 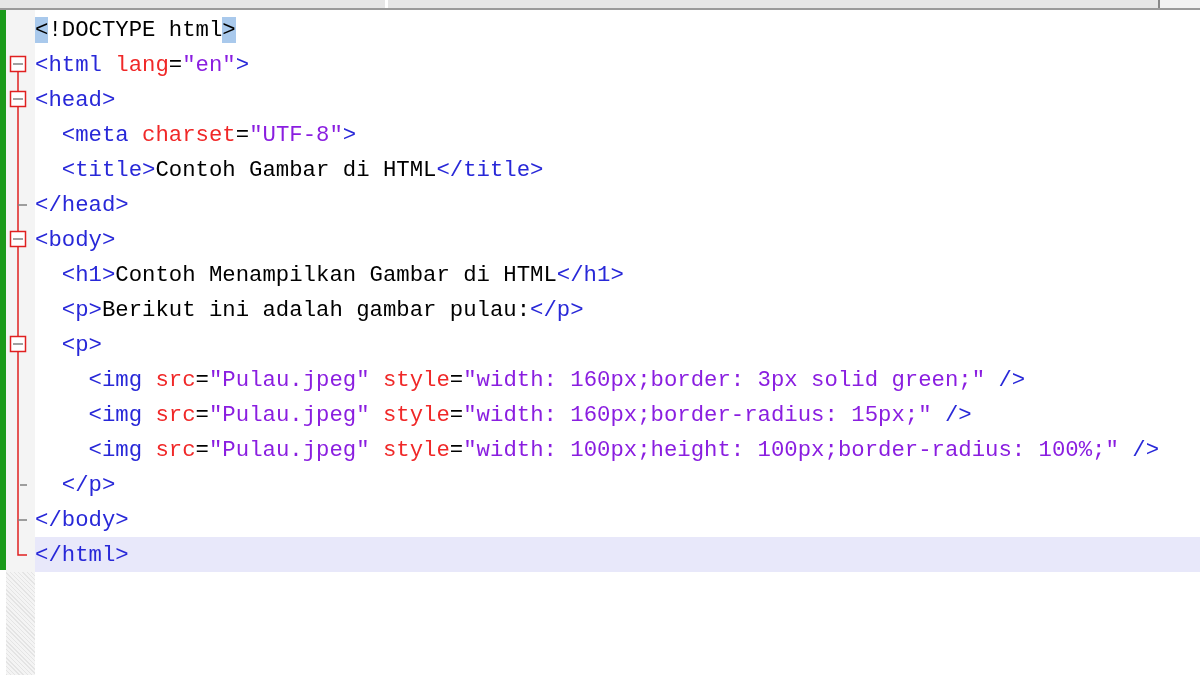 I want to click on code-line: <img src="Pulau.jpeg" style="width: 100px;height: 100px;border-radius: 100%;" />, so click(x=623, y=449).